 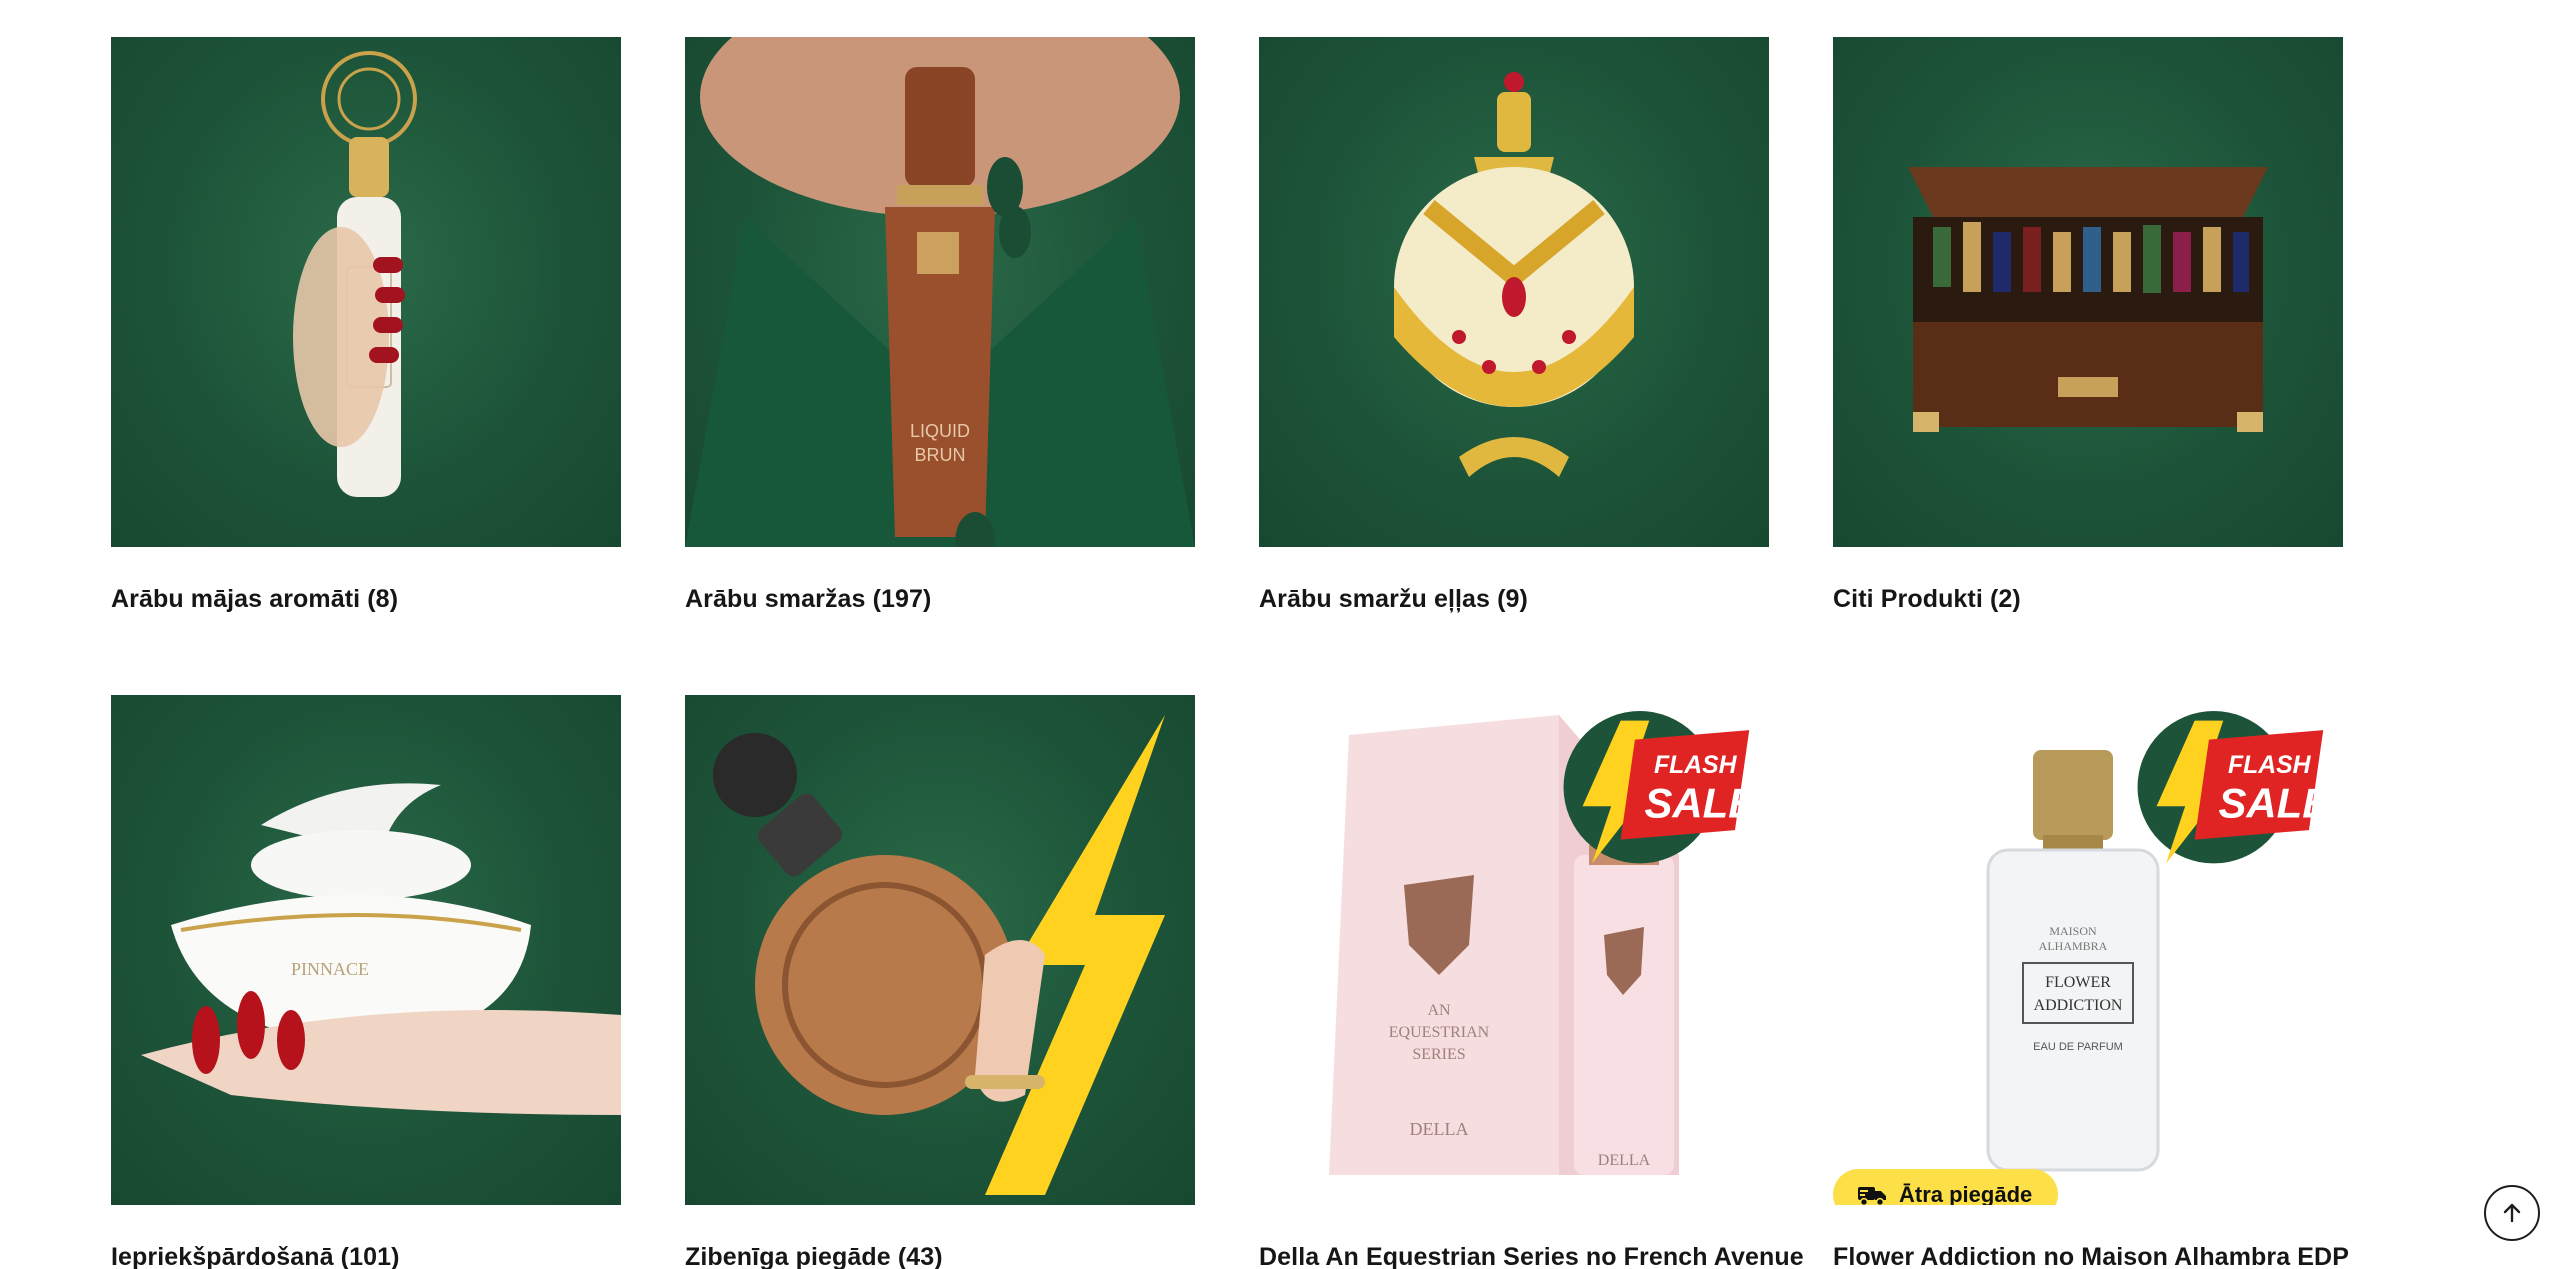 I want to click on lightning-perfume-illustration, so click(x=939, y=955).